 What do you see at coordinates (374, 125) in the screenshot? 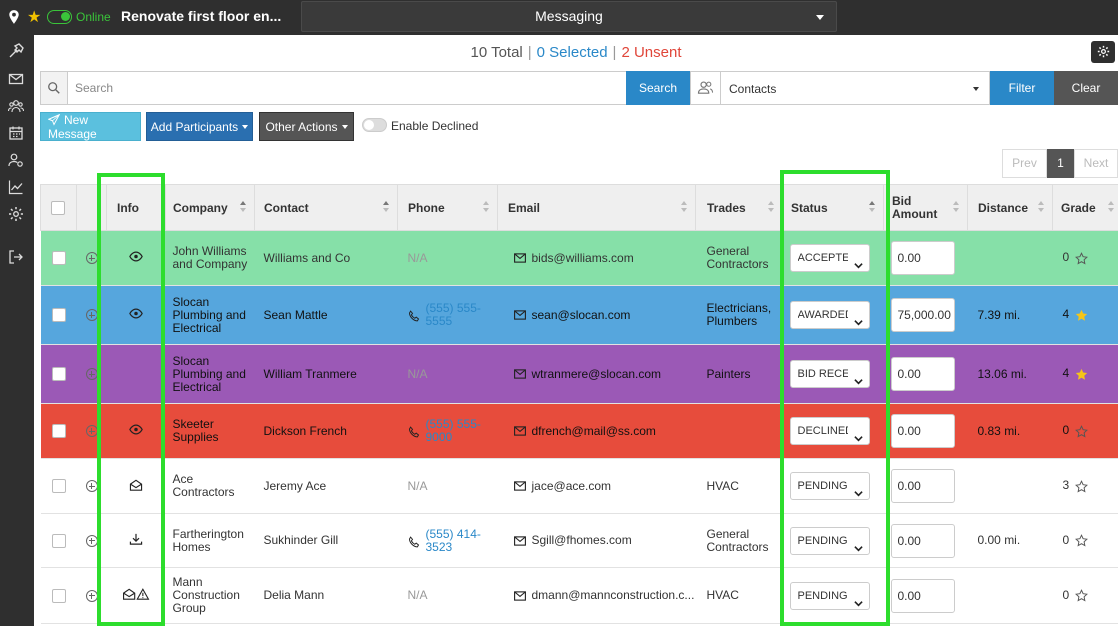
I see `enable-declined-toggle` at bounding box center [374, 125].